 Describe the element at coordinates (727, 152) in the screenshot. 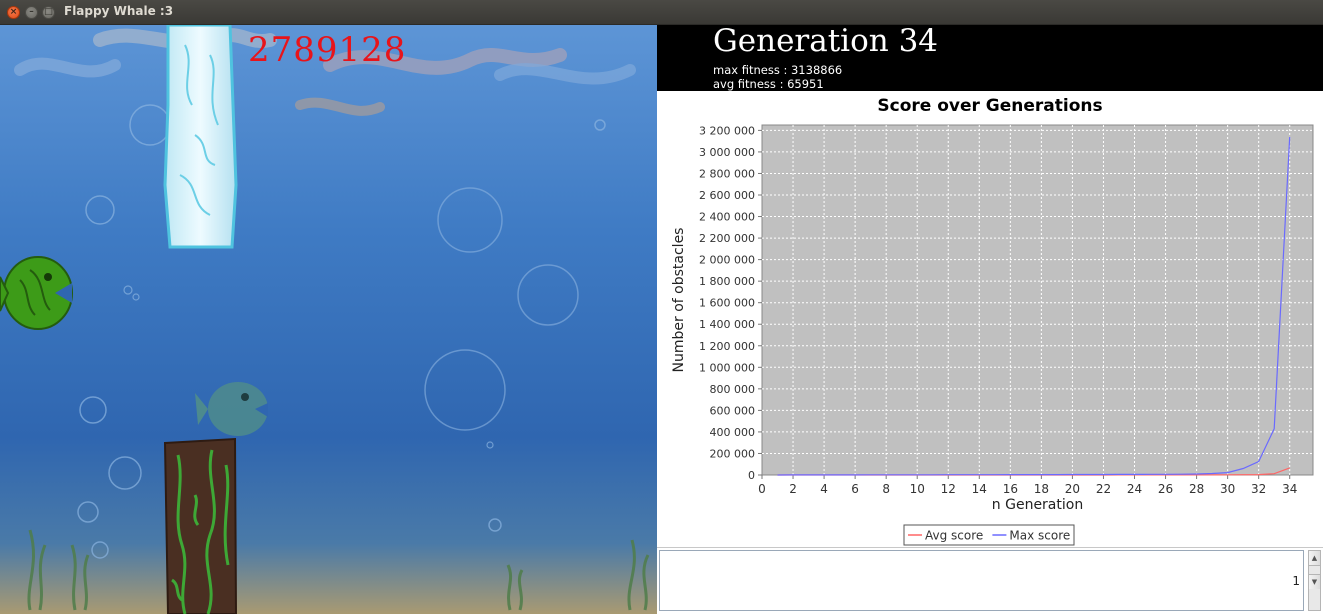

I see `y-tick-label: 3 000 000` at that location.